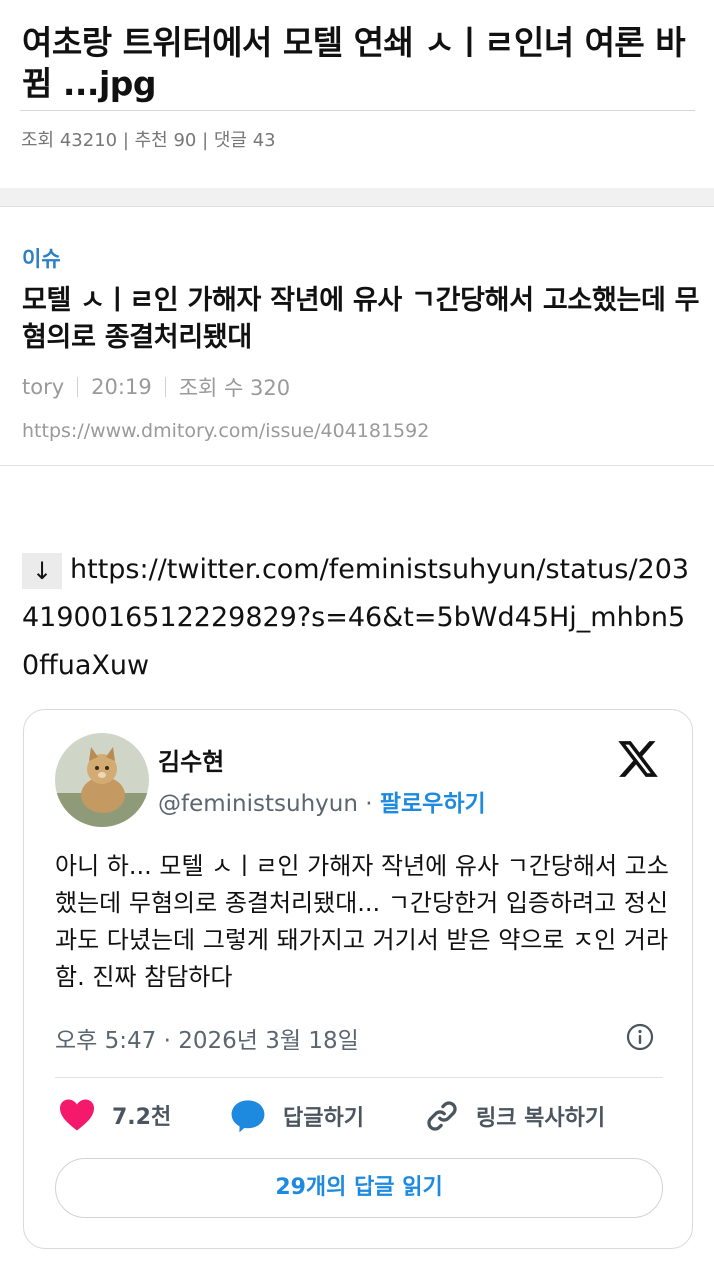  What do you see at coordinates (41, 258) in the screenshot?
I see `article-category: 이슈` at bounding box center [41, 258].